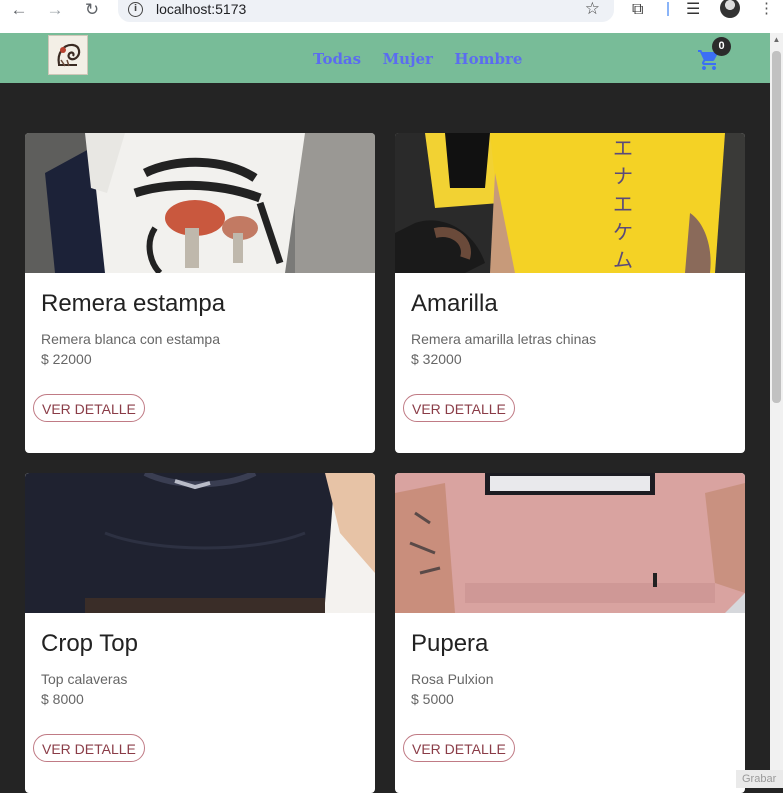  Describe the element at coordinates (62, 699) in the screenshot. I see `product-price: $ 8000` at that location.